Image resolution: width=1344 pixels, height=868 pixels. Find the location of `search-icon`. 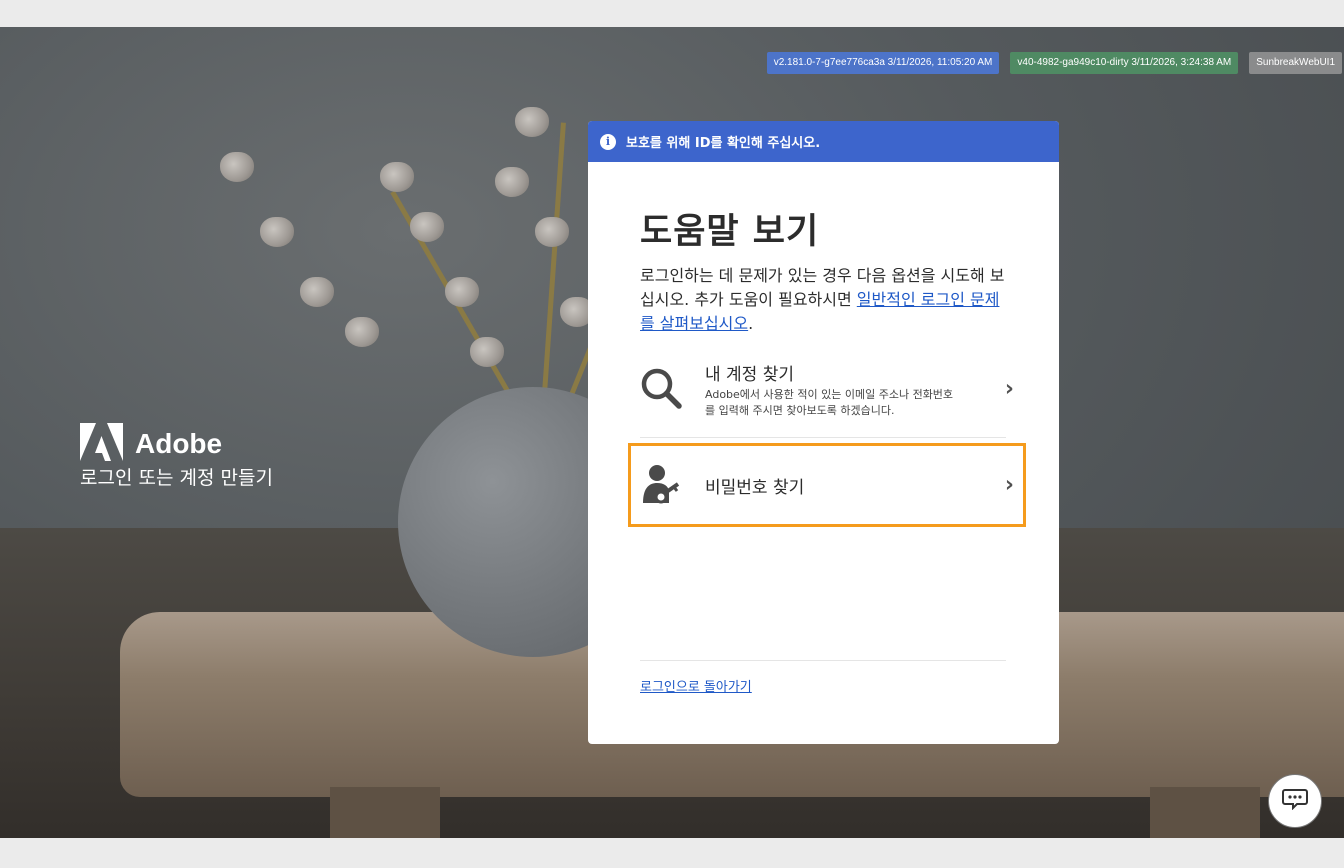

search-icon is located at coordinates (662, 389).